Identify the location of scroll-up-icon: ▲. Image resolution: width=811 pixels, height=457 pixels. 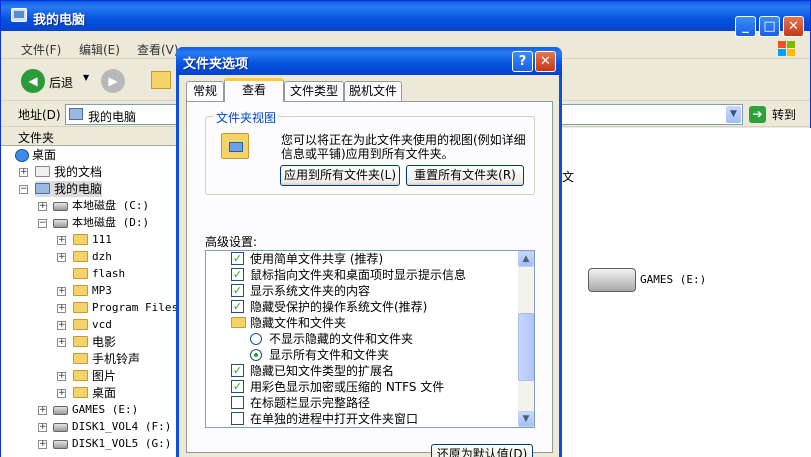
(526, 259).